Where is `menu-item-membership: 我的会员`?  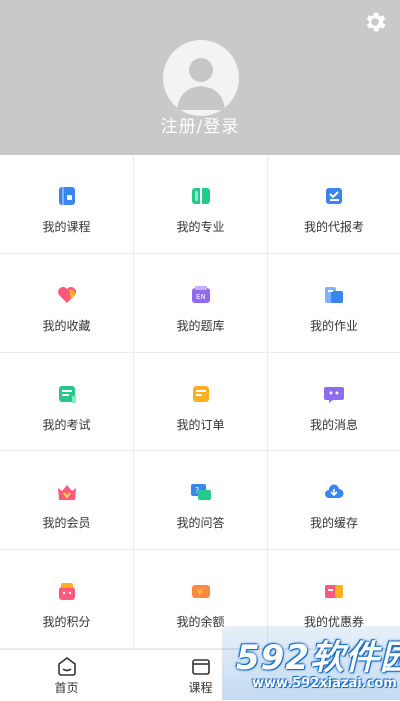
menu-item-membership: 我的会员 is located at coordinates (67, 501).